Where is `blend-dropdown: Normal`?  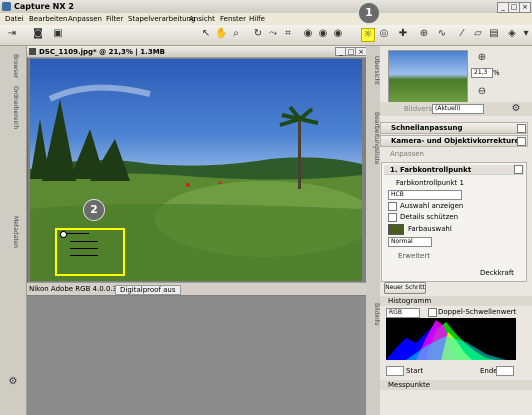 blend-dropdown: Normal is located at coordinates (410, 242).